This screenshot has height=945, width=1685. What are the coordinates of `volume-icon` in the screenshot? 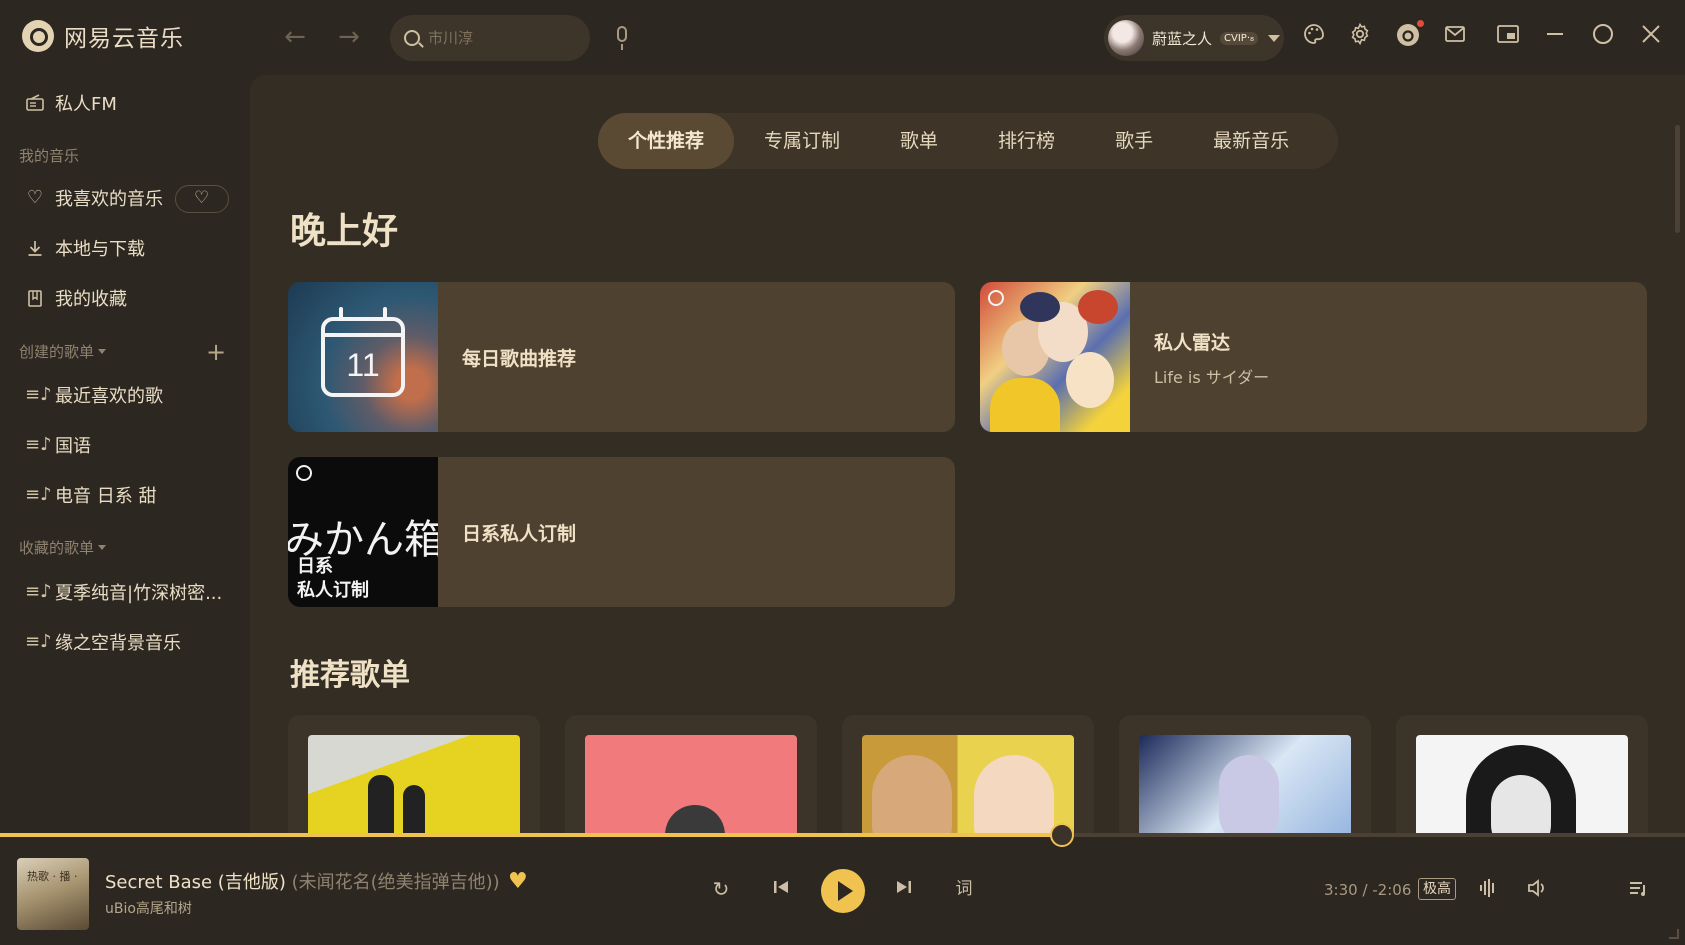 It's located at (1537, 890).